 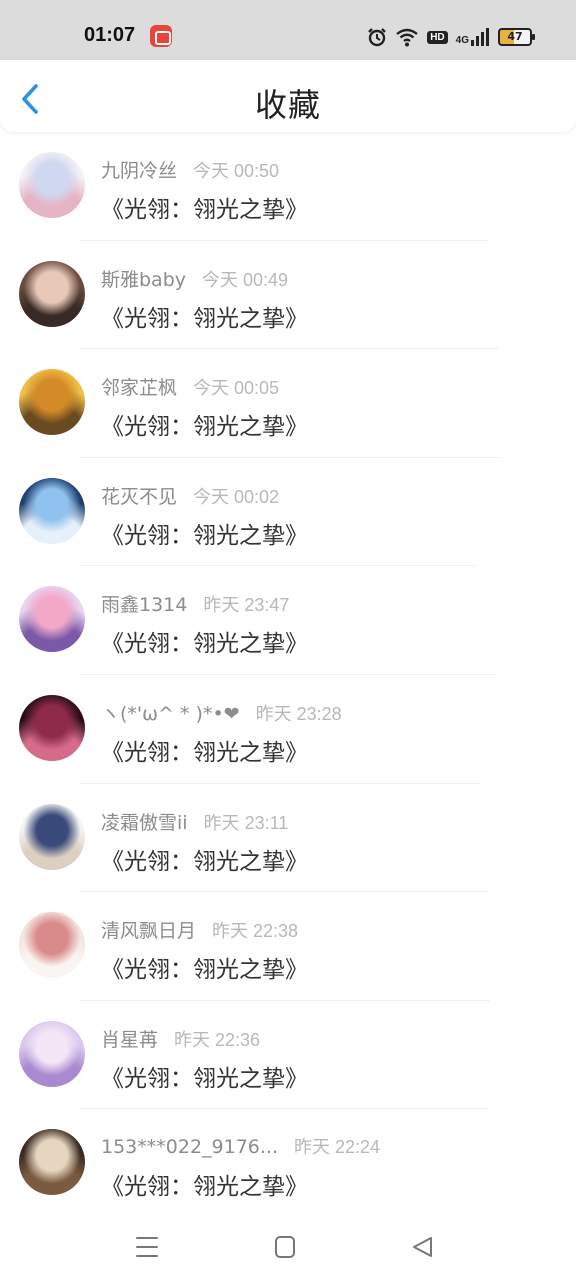 I want to click on network-type: 4G, so click(x=462, y=40).